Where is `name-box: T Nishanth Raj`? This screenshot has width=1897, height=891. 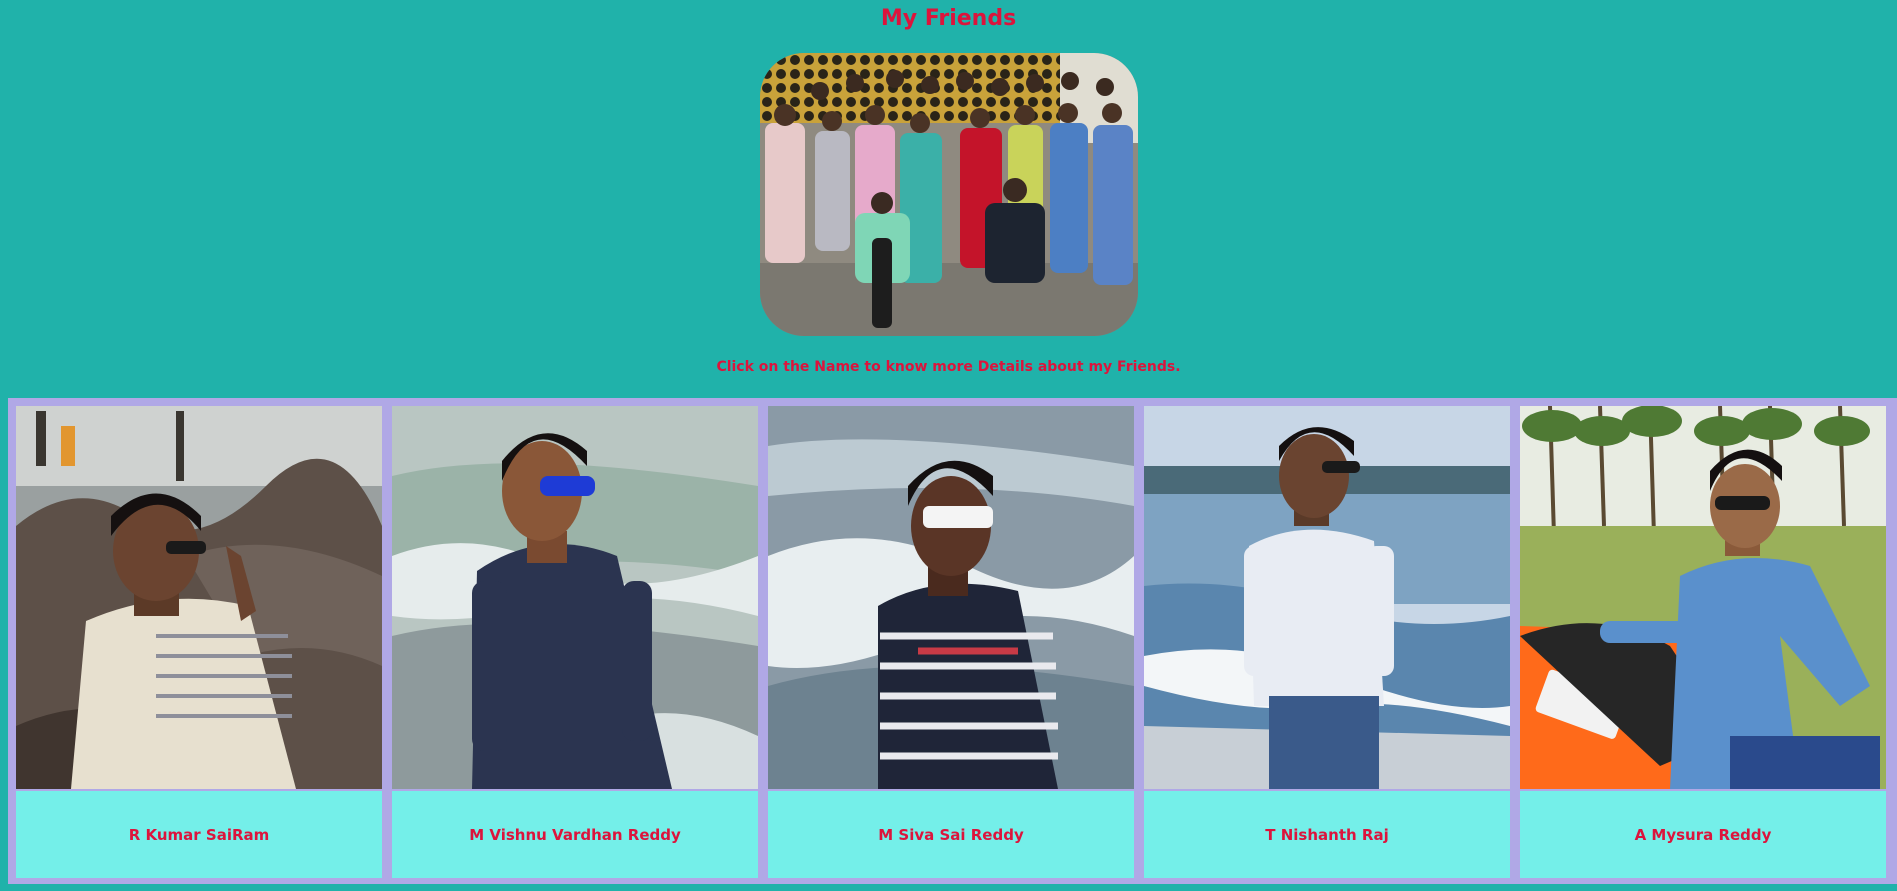
name-box: T Nishanth Raj is located at coordinates (1327, 834).